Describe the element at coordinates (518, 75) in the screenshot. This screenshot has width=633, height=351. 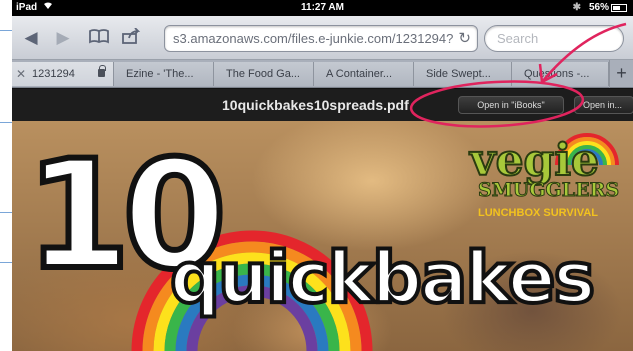
I see `annotation-overlay` at that location.